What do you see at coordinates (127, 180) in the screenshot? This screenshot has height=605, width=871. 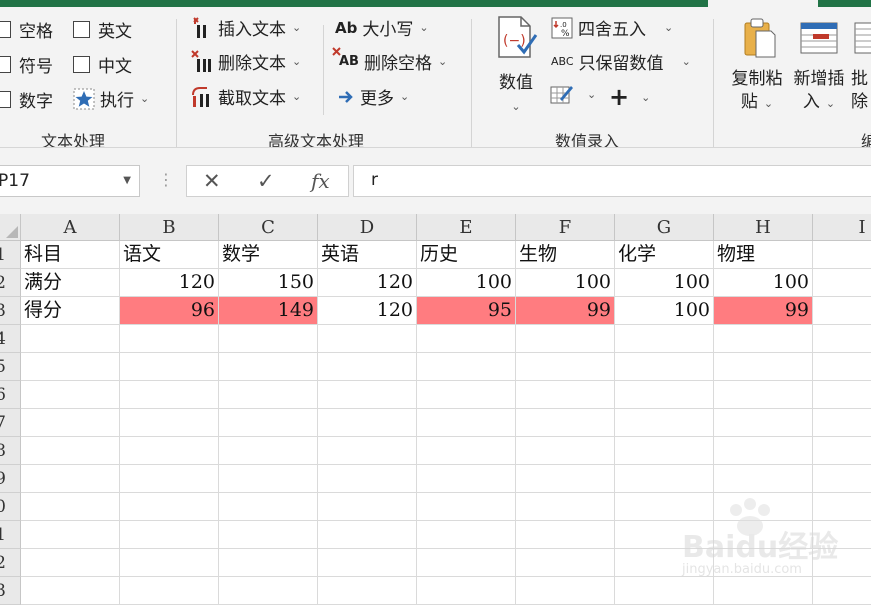 I see `dropdown-arrow-icon: ▼` at bounding box center [127, 180].